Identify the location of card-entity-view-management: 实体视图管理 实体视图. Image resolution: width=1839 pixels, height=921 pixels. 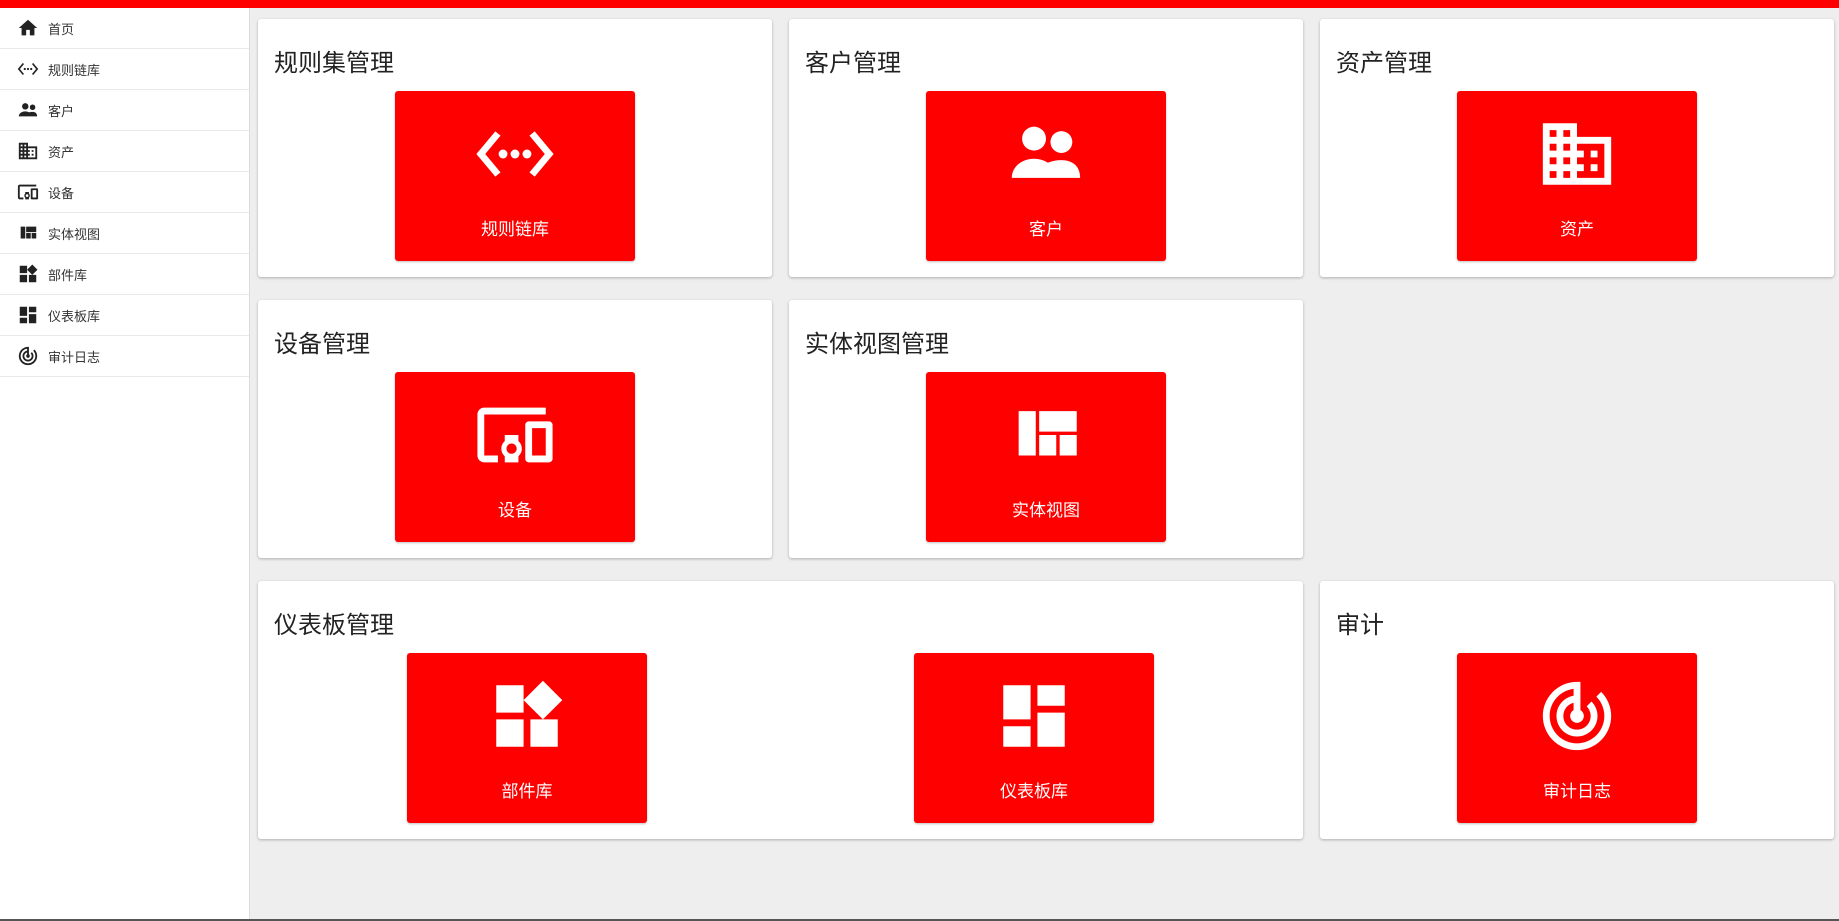
(1046, 429).